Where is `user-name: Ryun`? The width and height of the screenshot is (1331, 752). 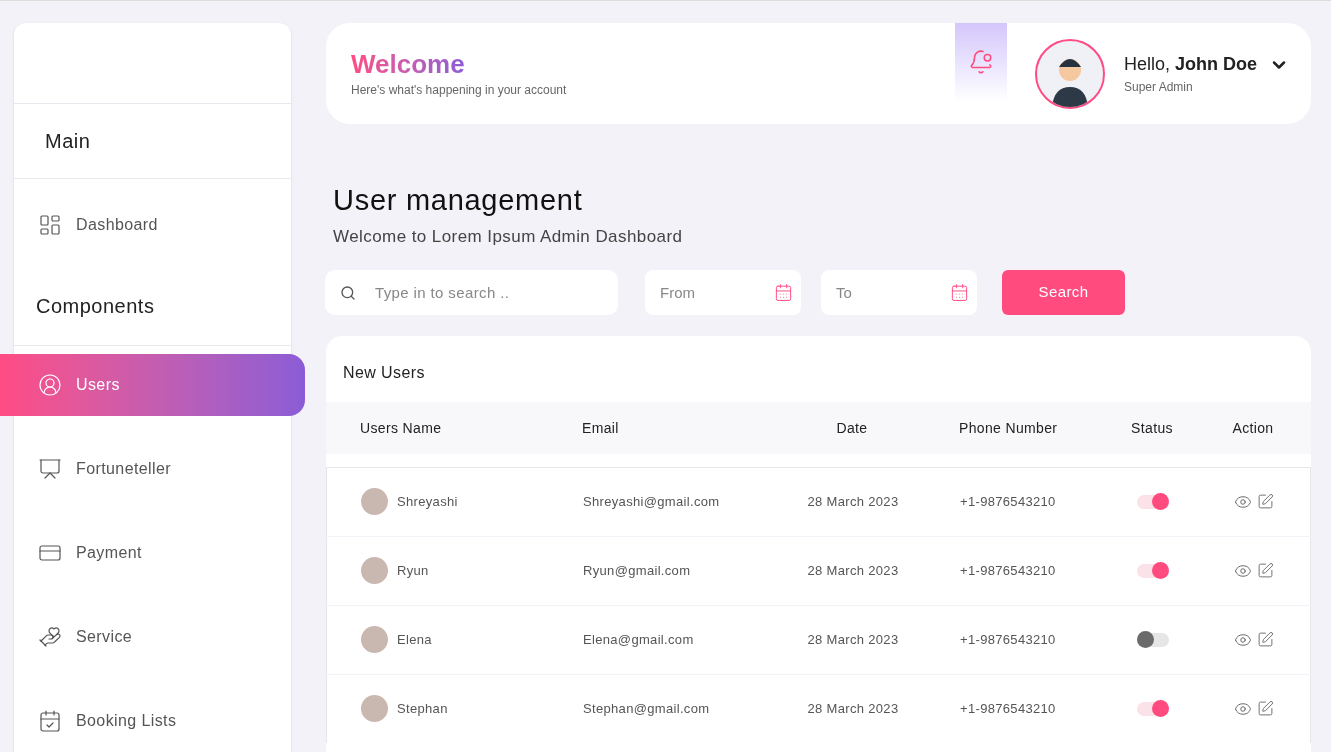
user-name: Ryun is located at coordinates (413, 571).